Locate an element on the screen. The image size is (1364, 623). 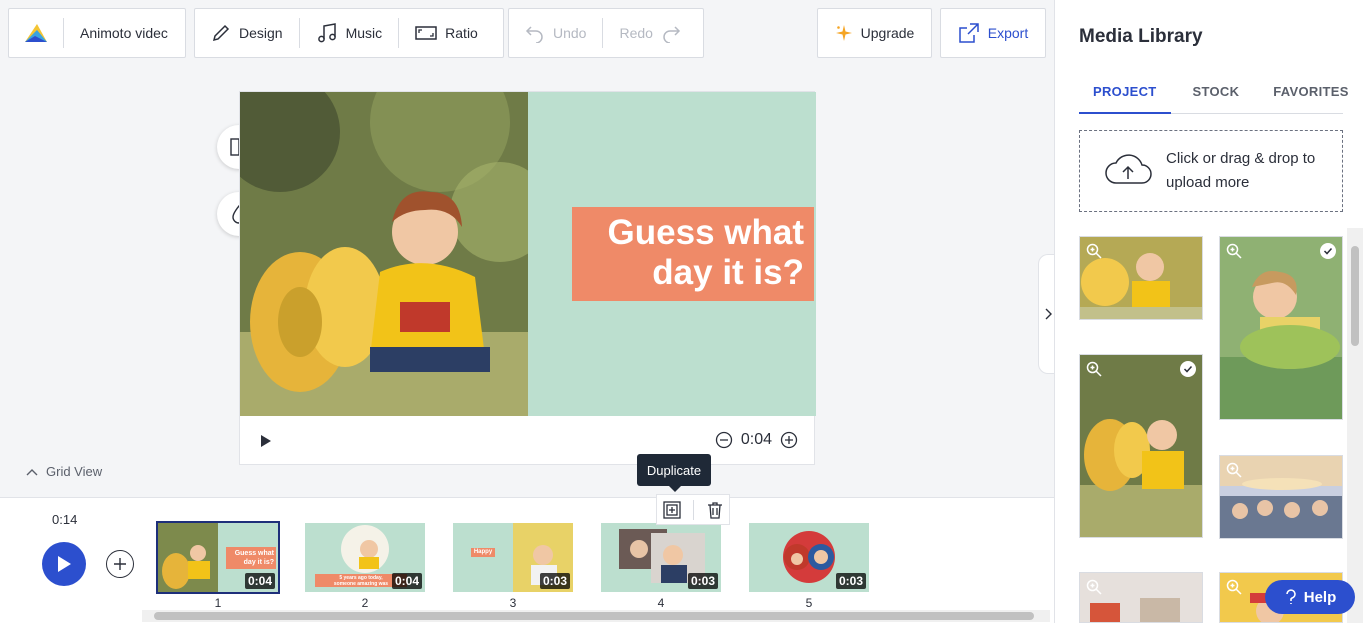
project-title: Animoto videc is located at coordinates (124, 33).